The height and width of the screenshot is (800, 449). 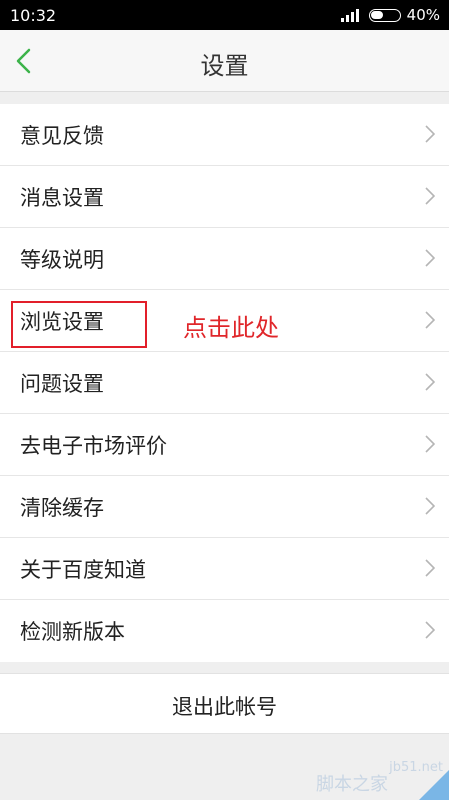 What do you see at coordinates (62, 136) in the screenshot?
I see `settings-item-label: 意见反馈` at bounding box center [62, 136].